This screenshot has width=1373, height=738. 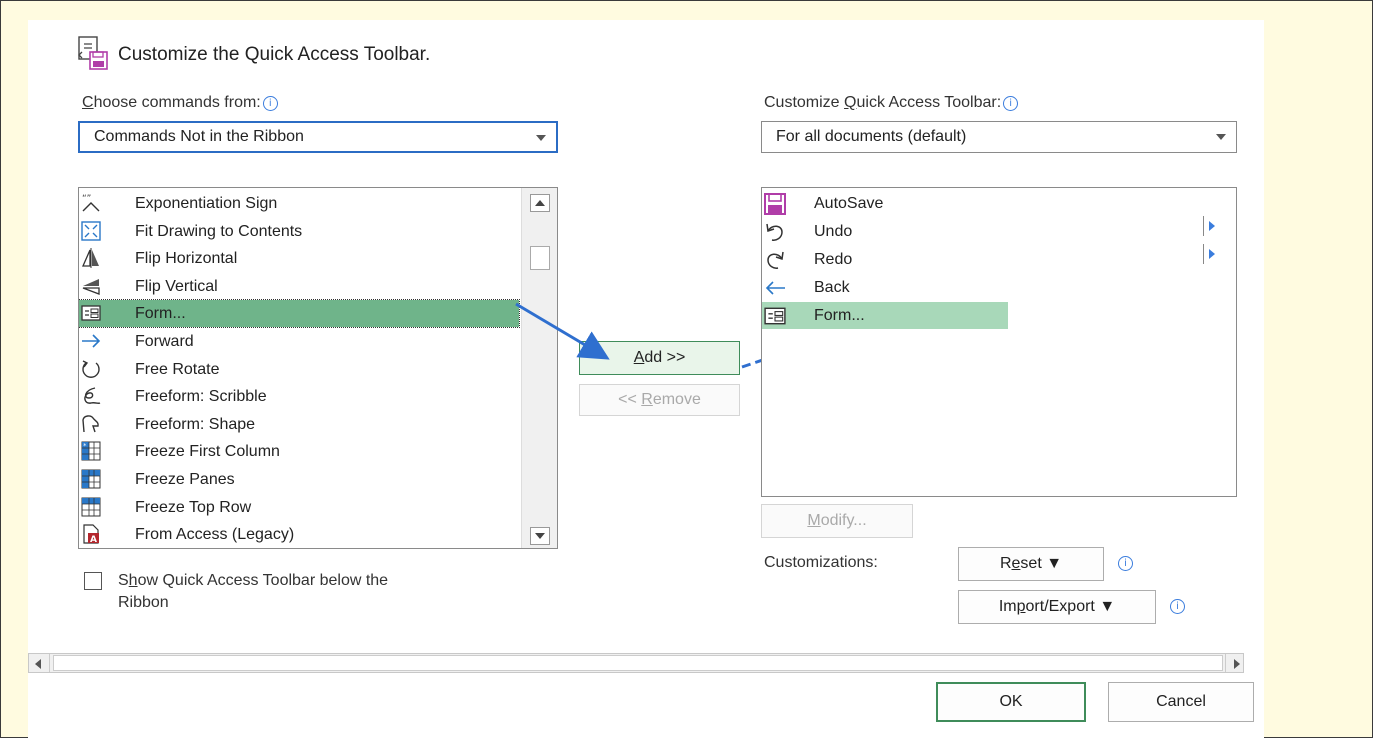 What do you see at coordinates (775, 288) in the screenshot?
I see `back-arrow-icon` at bounding box center [775, 288].